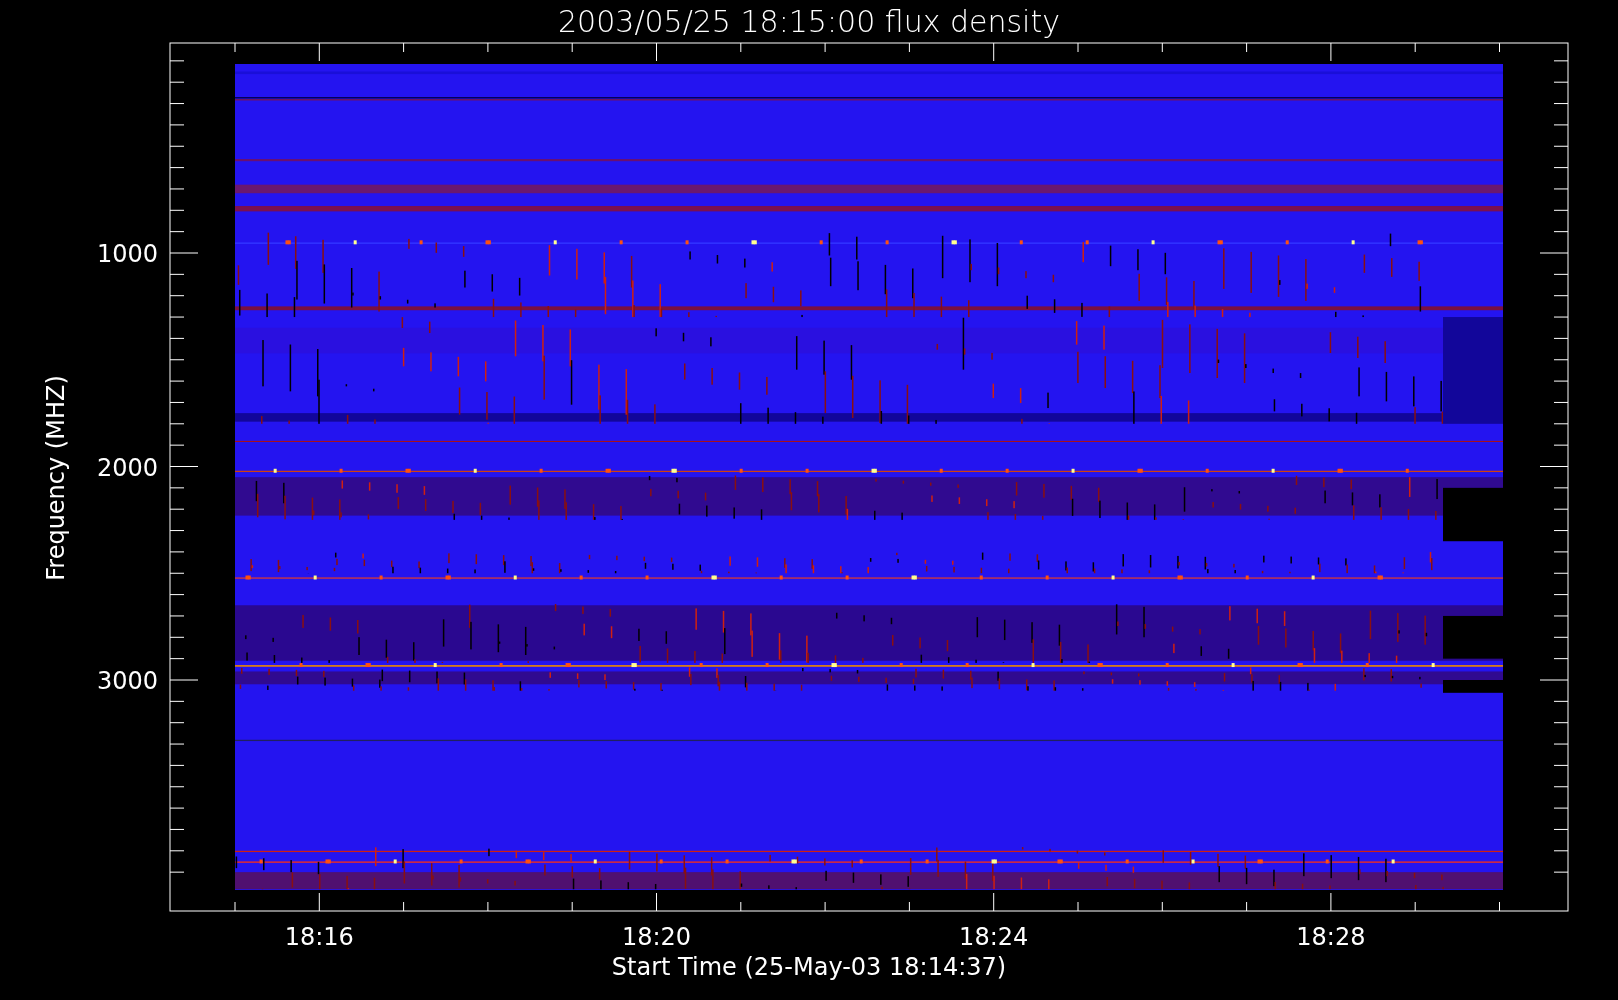  Describe the element at coordinates (56, 478) in the screenshot. I see `axis-label: Frequency (MHZ)` at that location.